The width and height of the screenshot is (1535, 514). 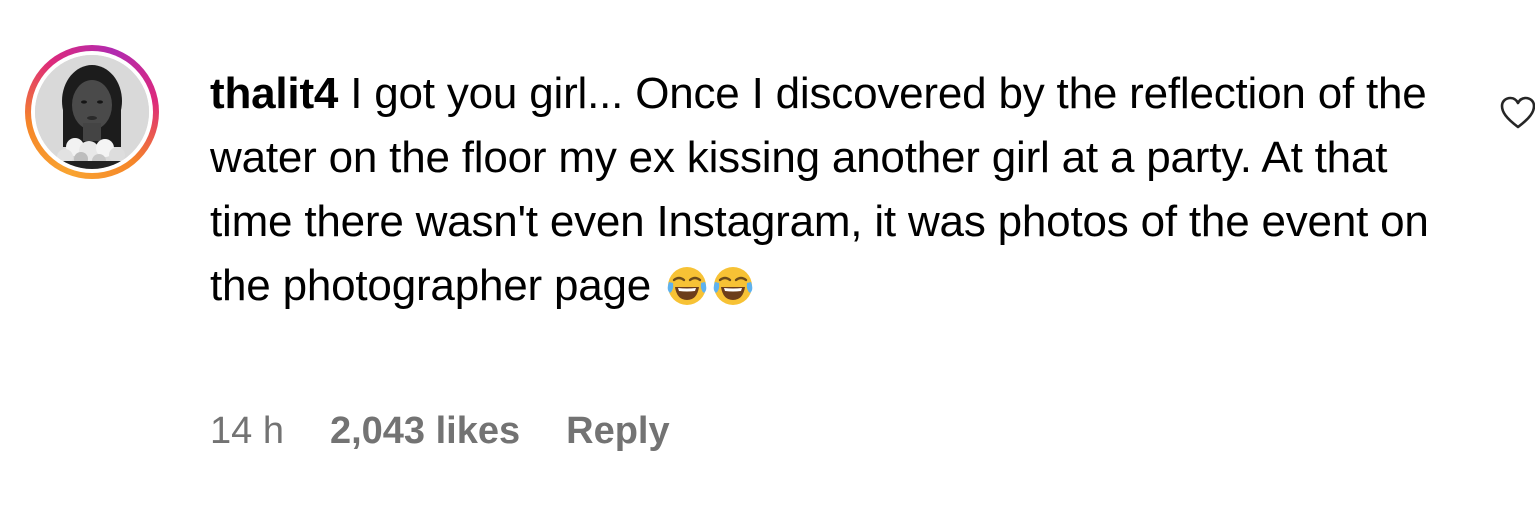 I want to click on avatar-photo-icon, so click(x=92, y=112).